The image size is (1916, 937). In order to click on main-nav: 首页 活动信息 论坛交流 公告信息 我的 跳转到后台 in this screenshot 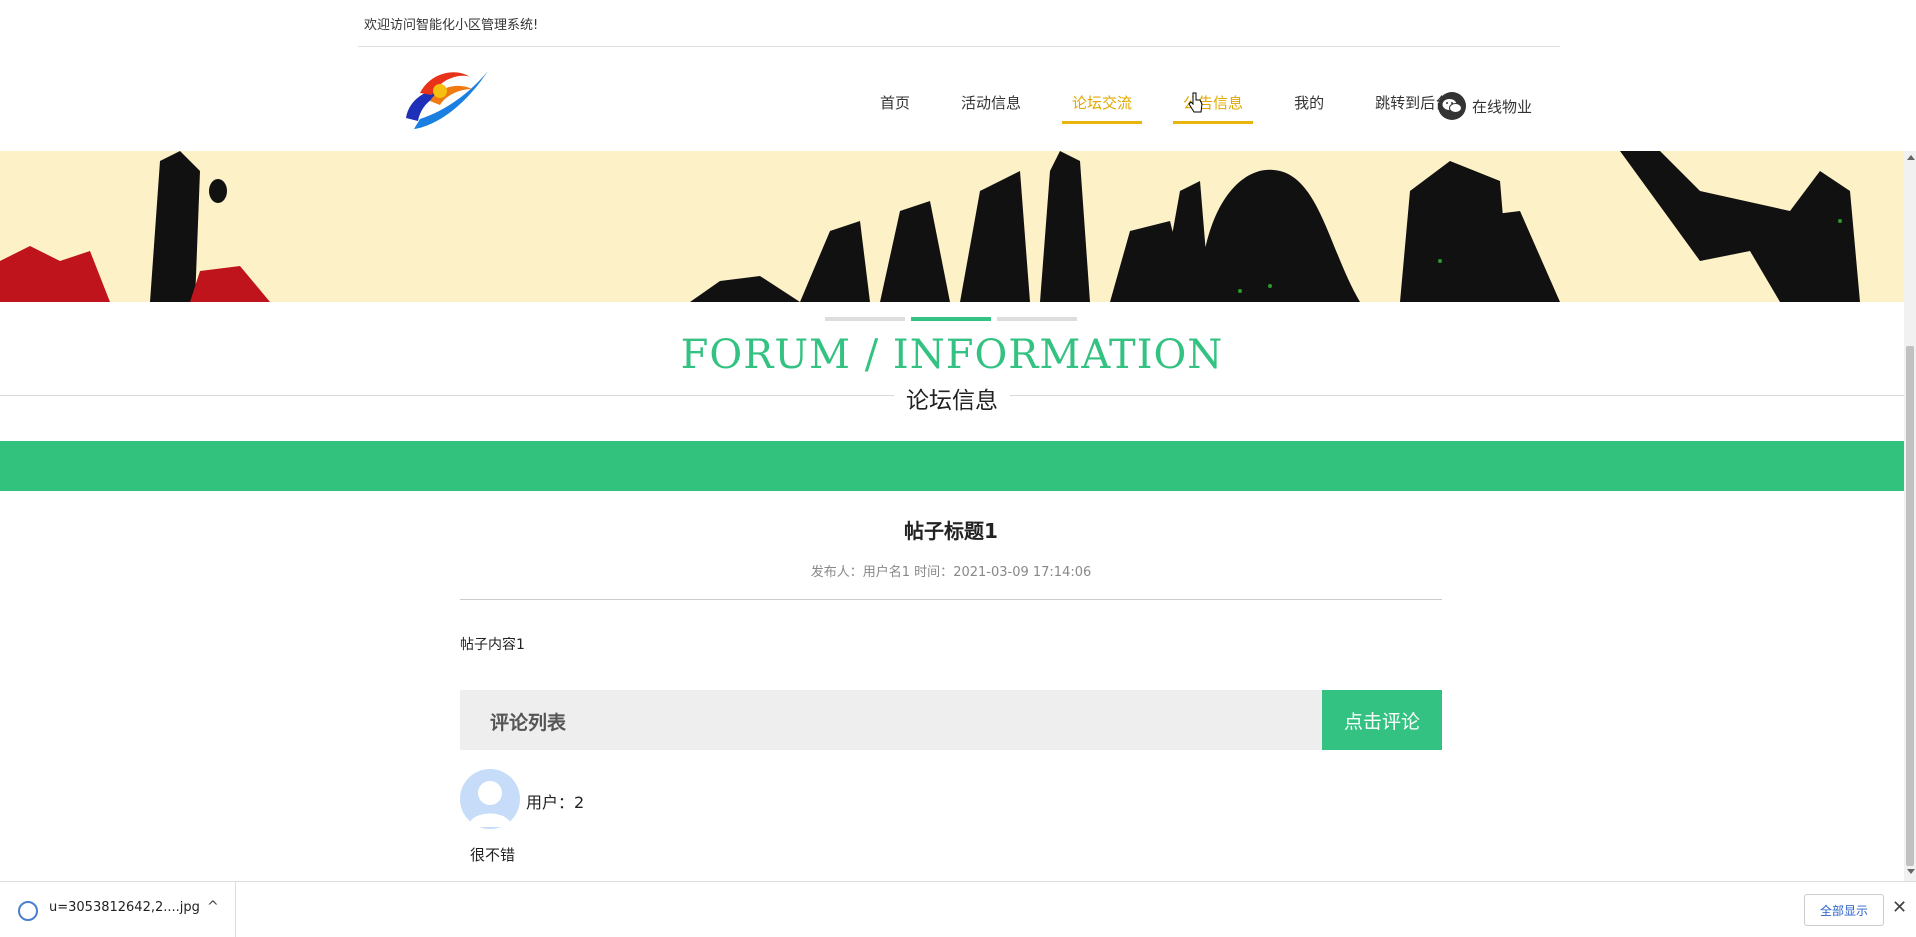, I will do `click(1180, 113)`.